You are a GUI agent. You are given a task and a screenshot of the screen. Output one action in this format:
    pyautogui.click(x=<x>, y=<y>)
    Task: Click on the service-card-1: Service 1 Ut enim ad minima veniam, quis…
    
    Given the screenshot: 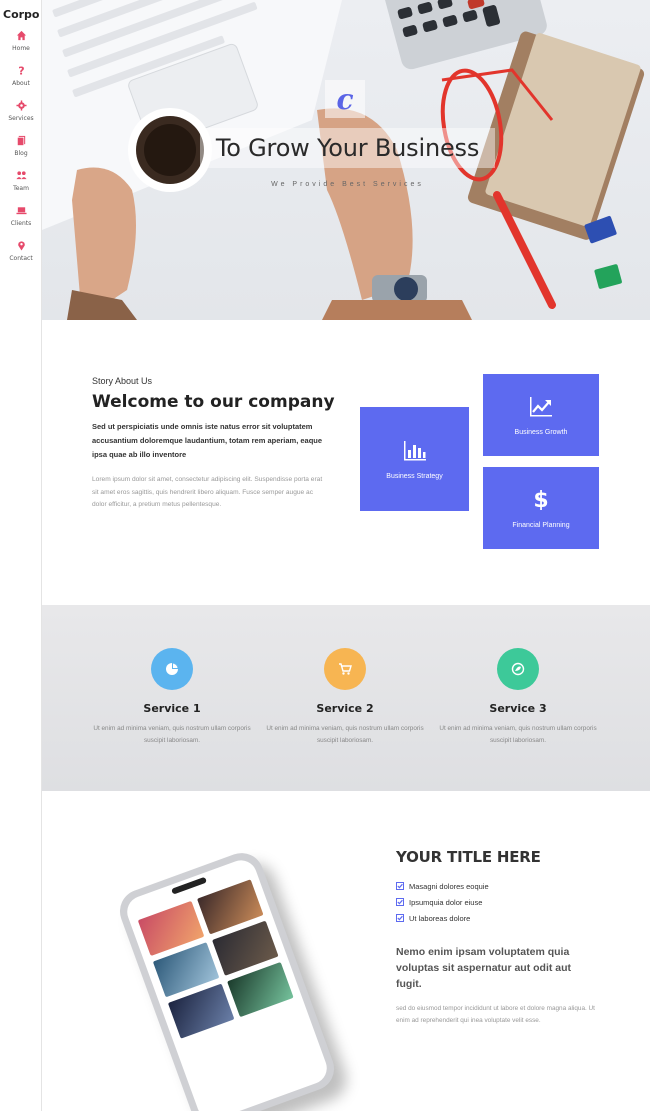 What is the action you would take?
    pyautogui.click(x=172, y=697)
    